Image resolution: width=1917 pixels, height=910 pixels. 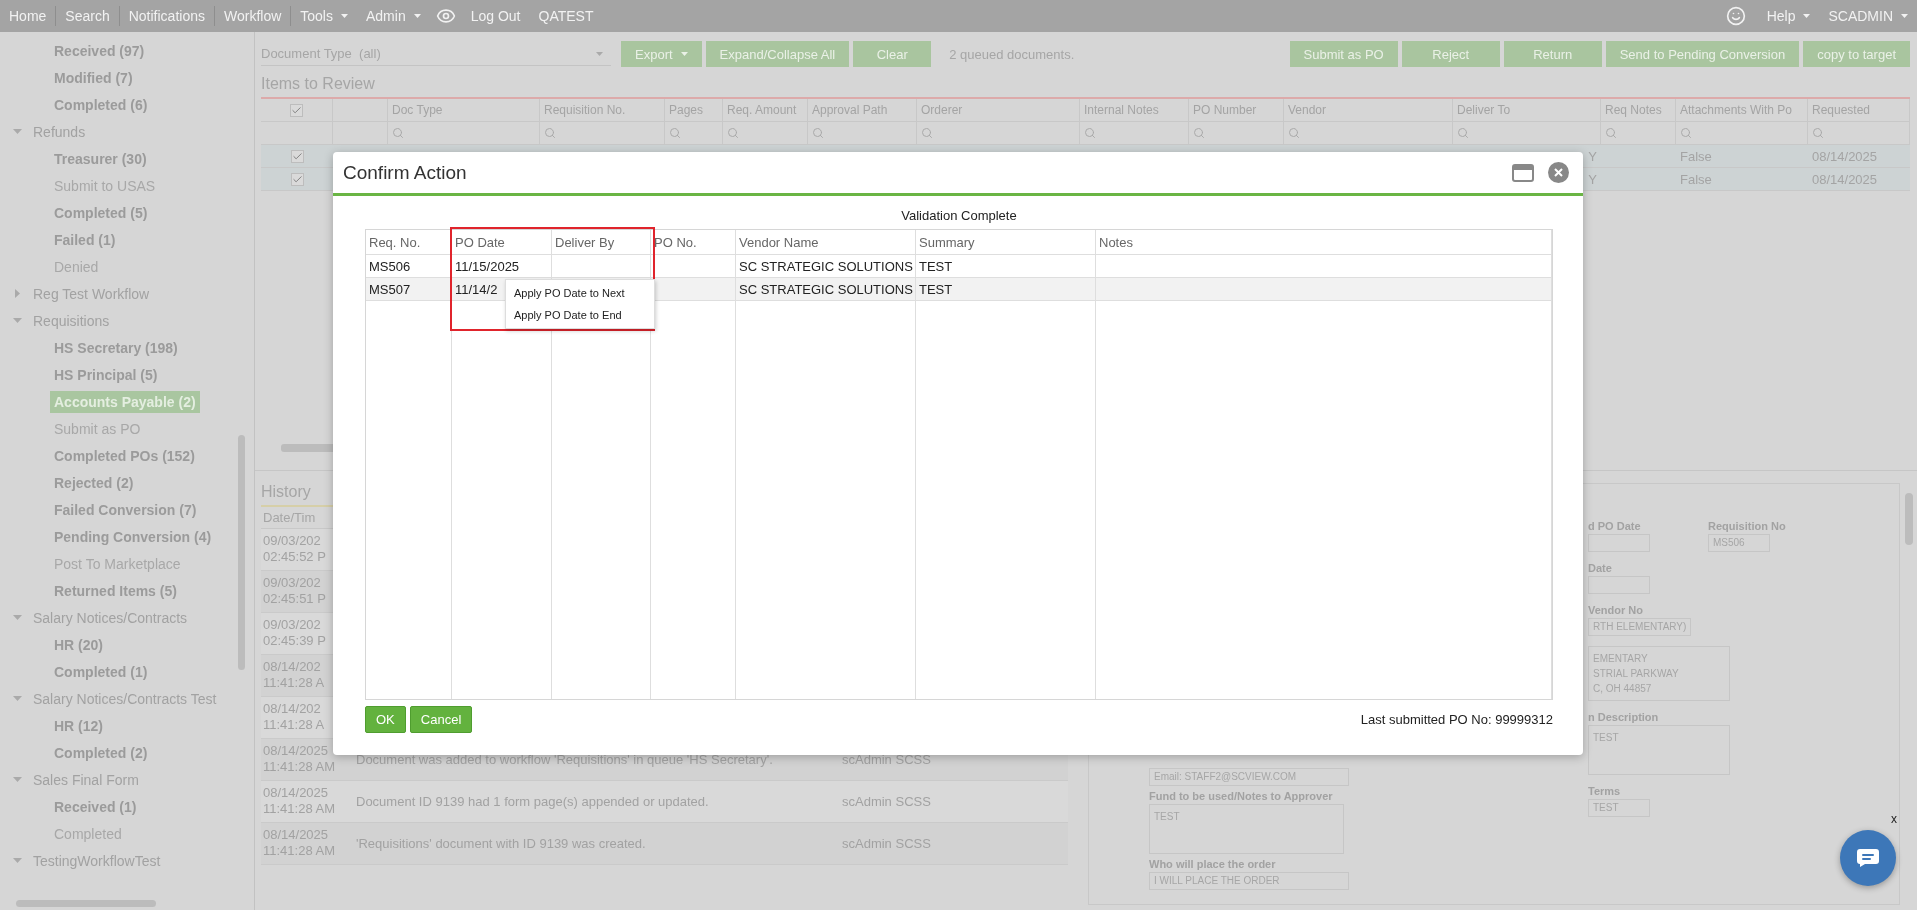 What do you see at coordinates (1558, 172) in the screenshot?
I see `close-icon` at bounding box center [1558, 172].